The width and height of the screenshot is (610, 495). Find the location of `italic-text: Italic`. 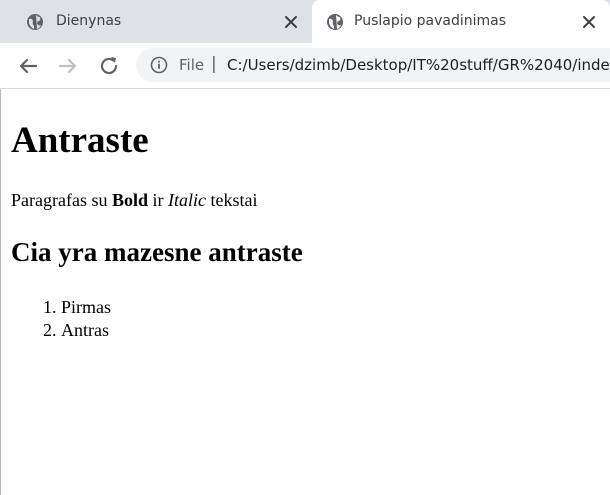

italic-text: Italic is located at coordinates (187, 200).